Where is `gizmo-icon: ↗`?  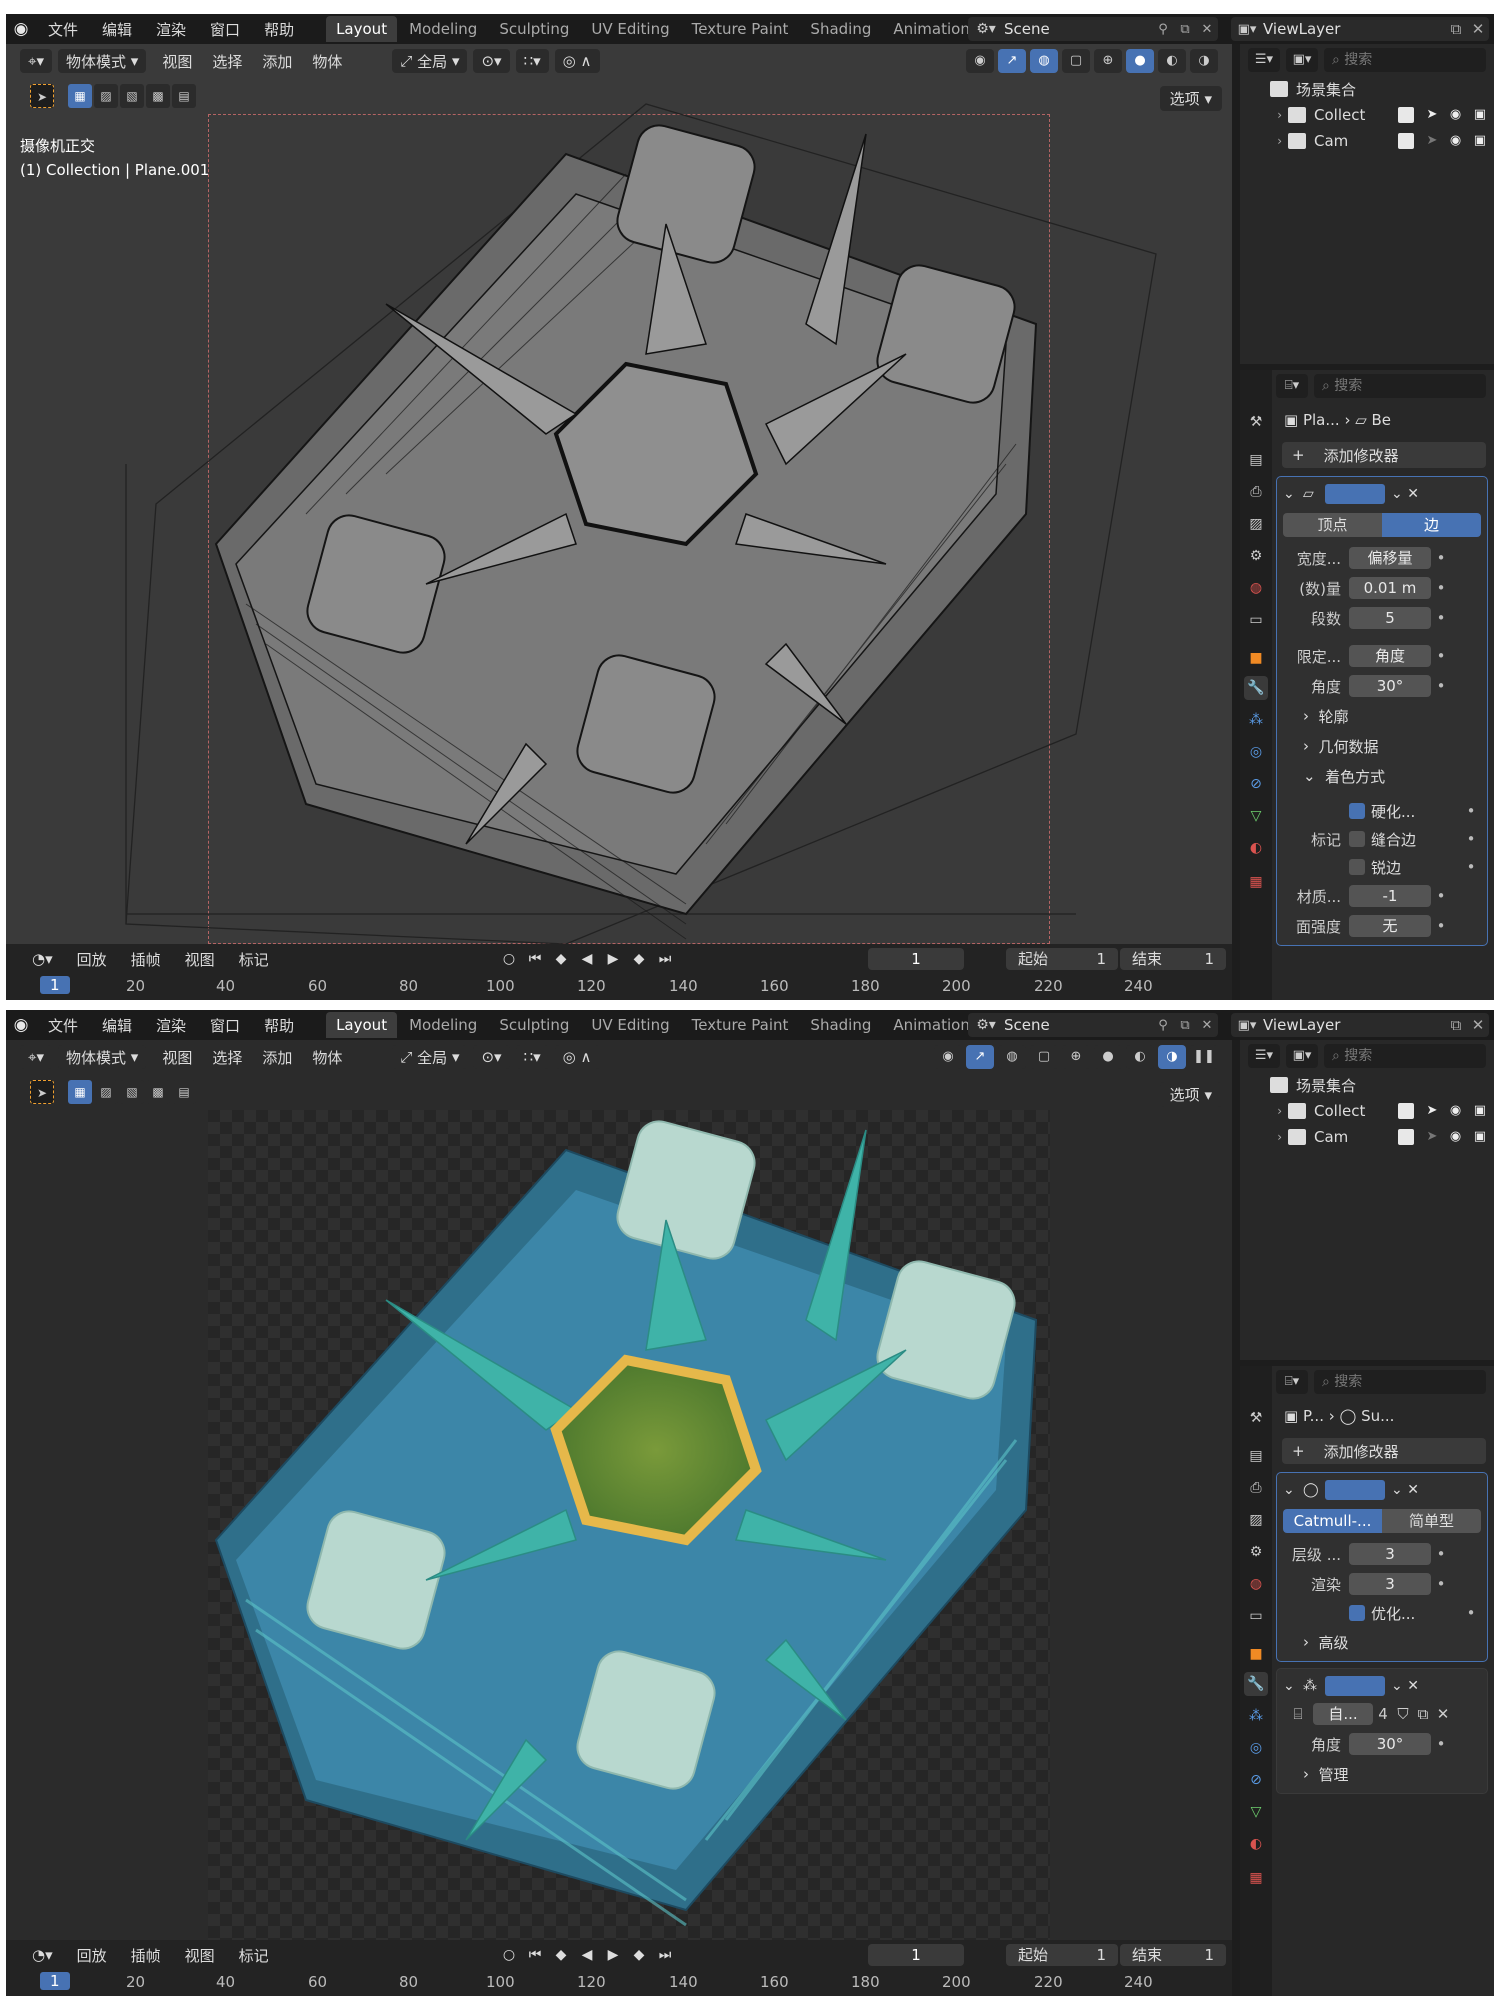 gizmo-icon: ↗ is located at coordinates (980, 1057).